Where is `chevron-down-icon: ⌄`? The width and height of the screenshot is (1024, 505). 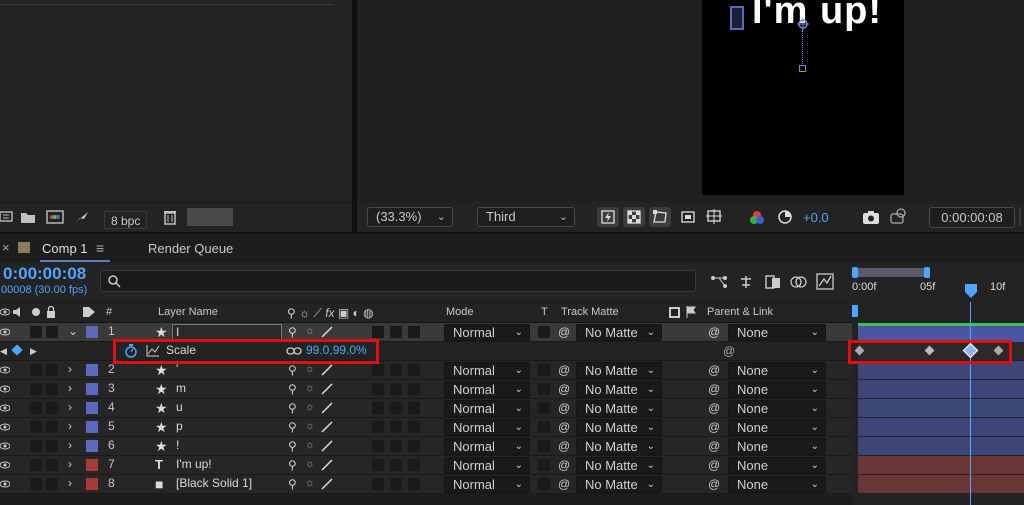
chevron-down-icon: ⌄ is located at coordinates (73, 331).